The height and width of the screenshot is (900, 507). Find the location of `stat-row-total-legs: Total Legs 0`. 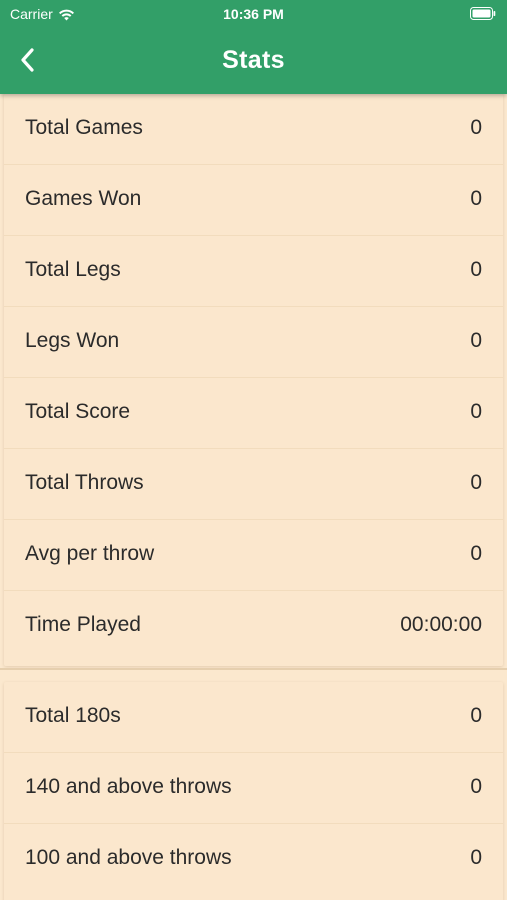

stat-row-total-legs: Total Legs 0 is located at coordinates (253, 271).